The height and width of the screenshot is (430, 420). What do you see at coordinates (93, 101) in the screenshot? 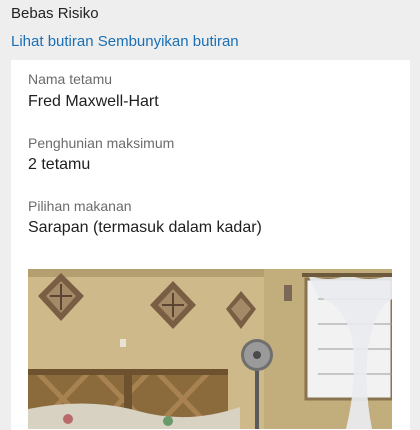
I see `guest-name-value: Fred Maxwell-Hart` at bounding box center [93, 101].